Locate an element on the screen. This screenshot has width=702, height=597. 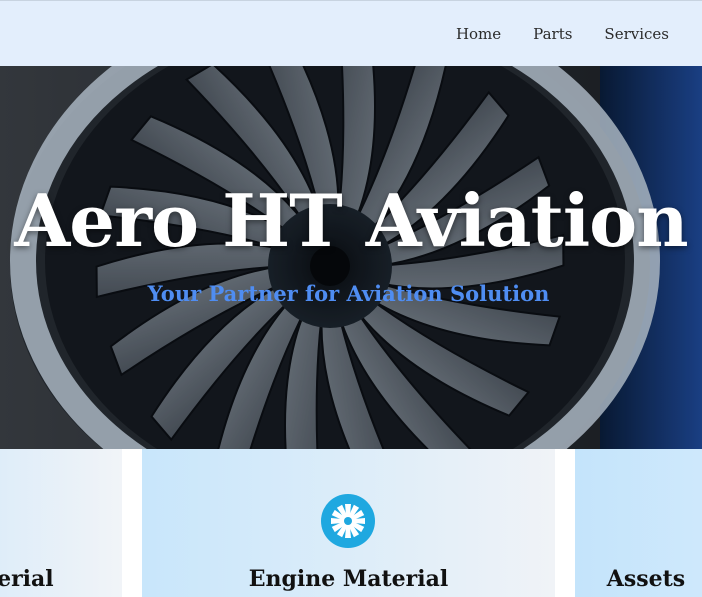
nav-link-services: Services is located at coordinates (636, 34).